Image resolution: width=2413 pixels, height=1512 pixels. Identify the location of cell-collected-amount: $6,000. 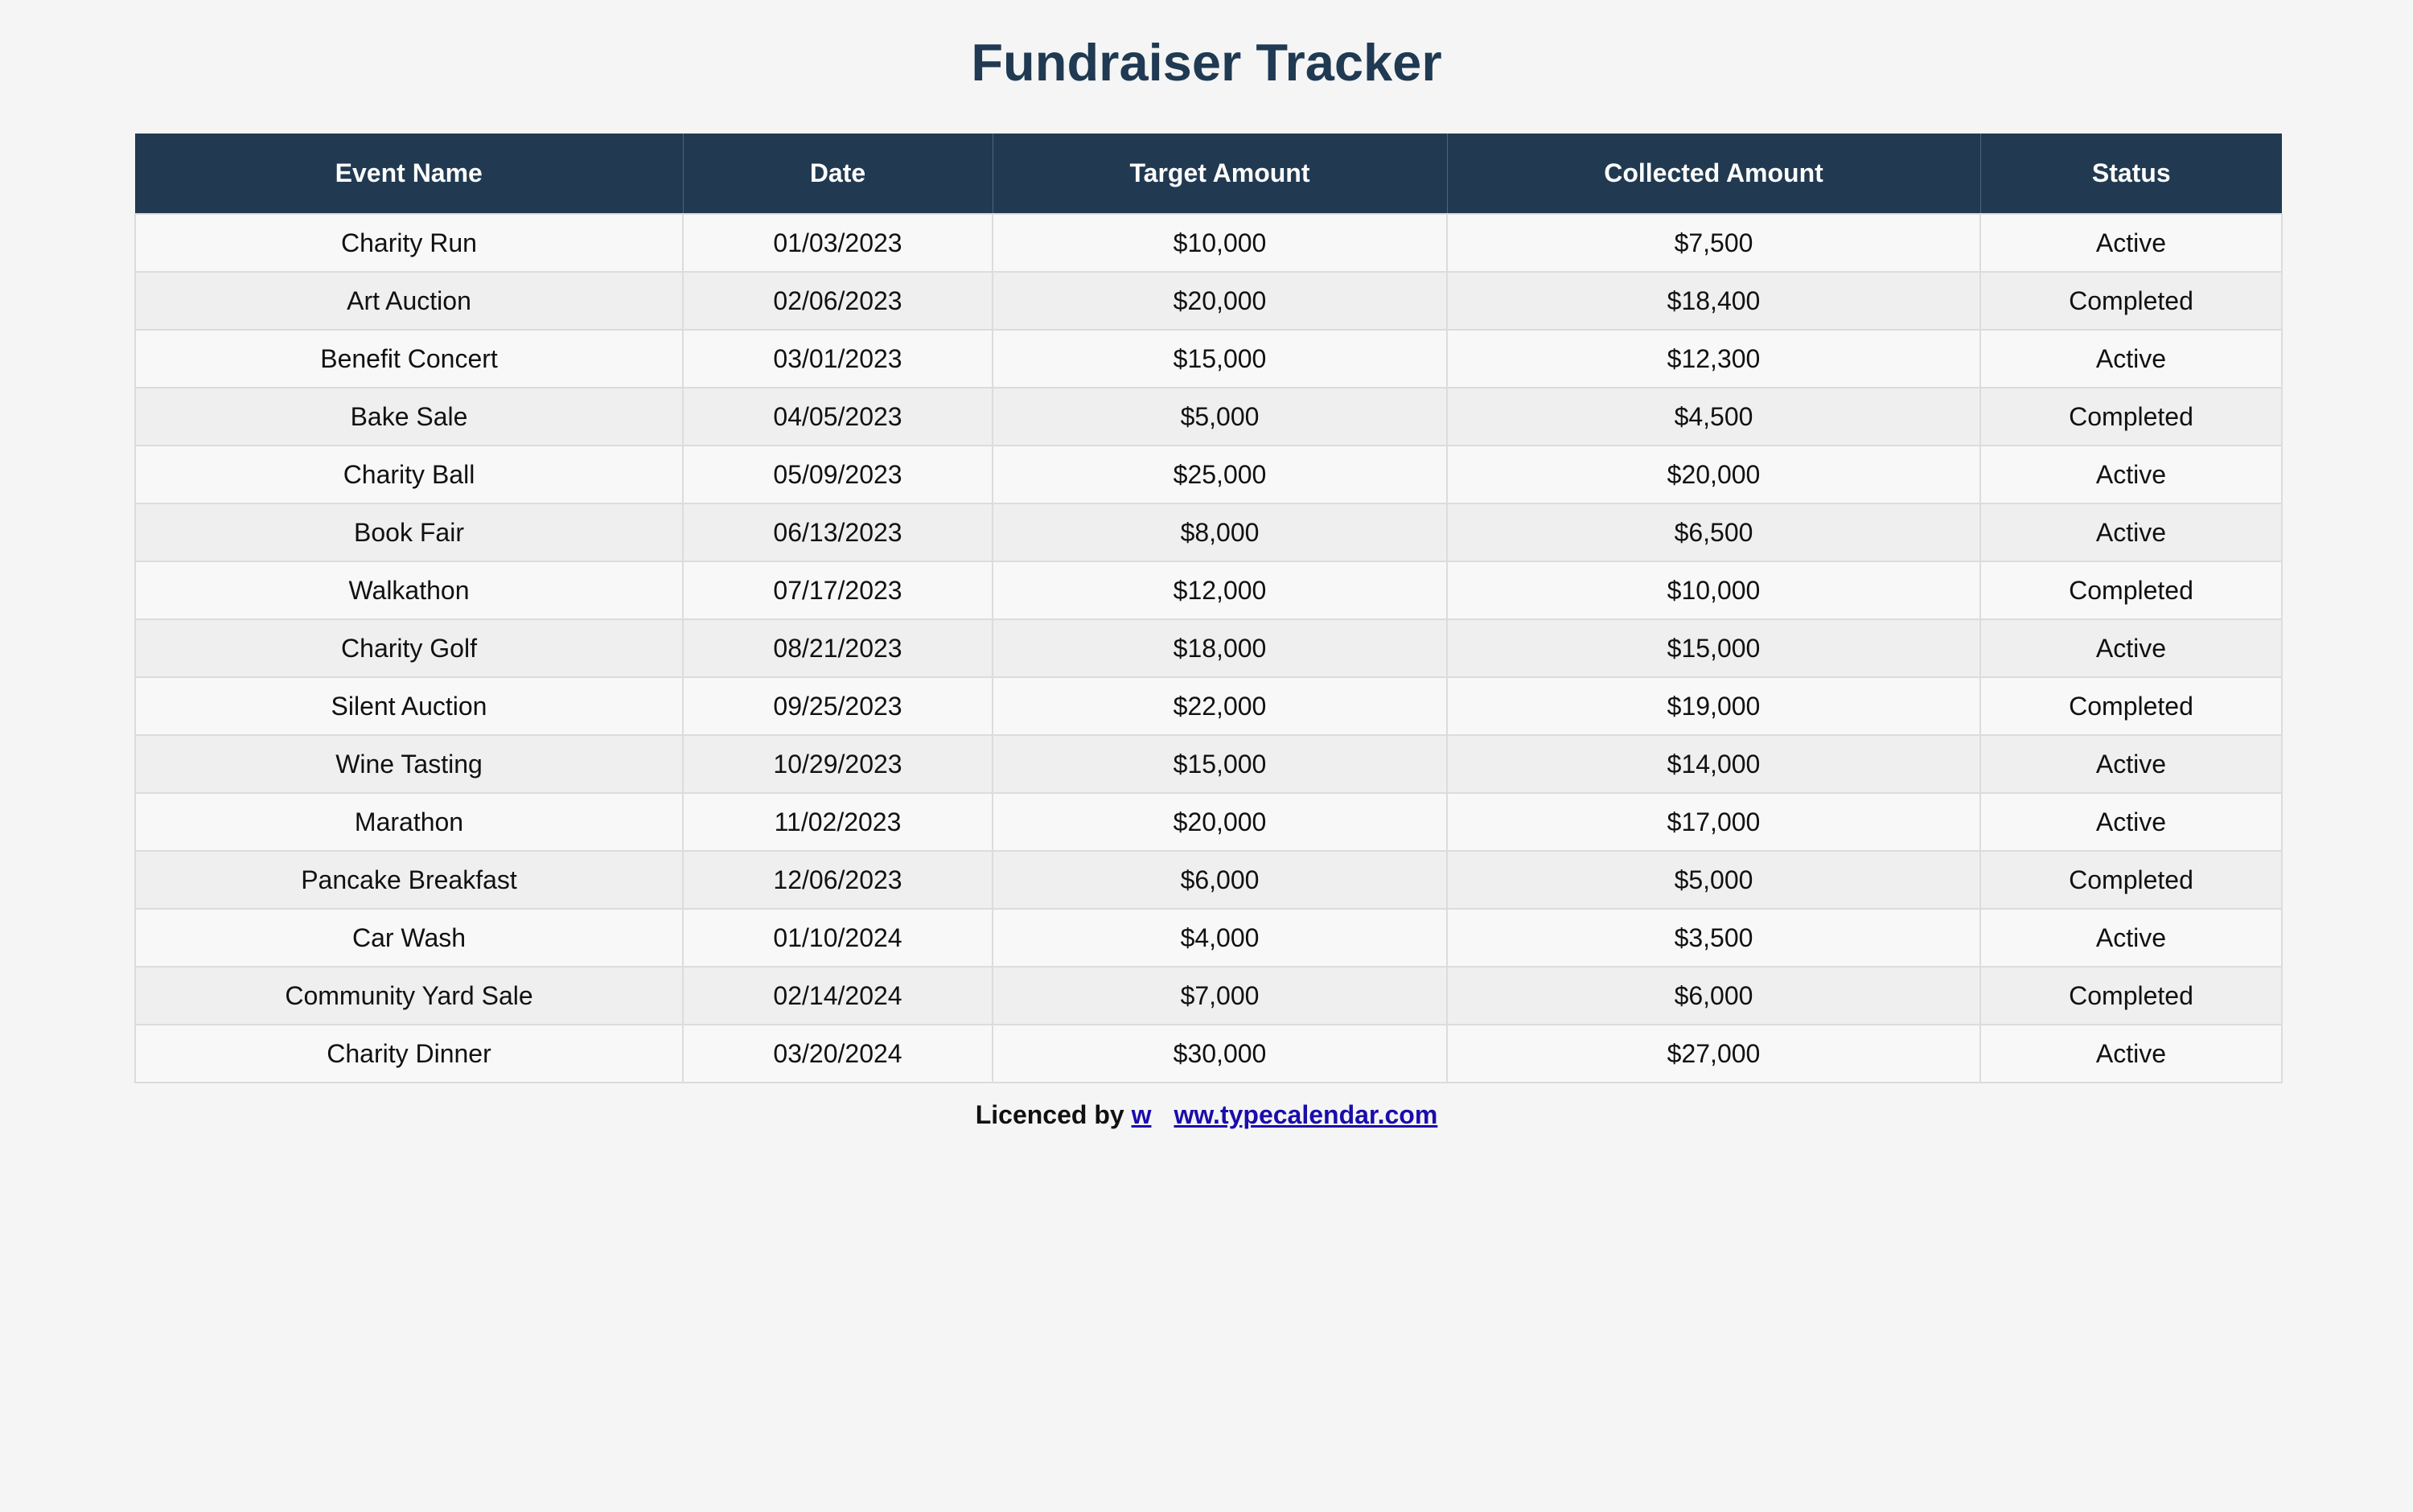
(1713, 996).